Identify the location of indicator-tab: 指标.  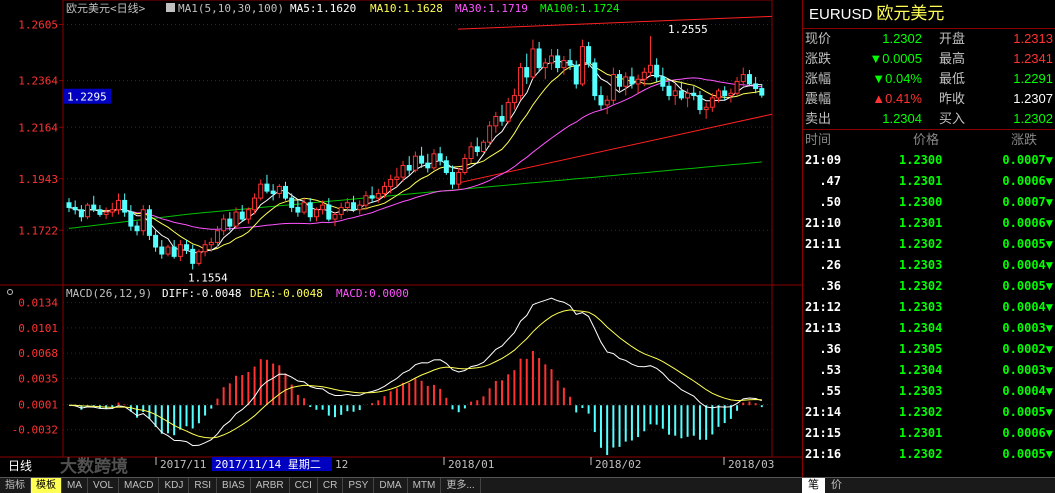
(15, 485).